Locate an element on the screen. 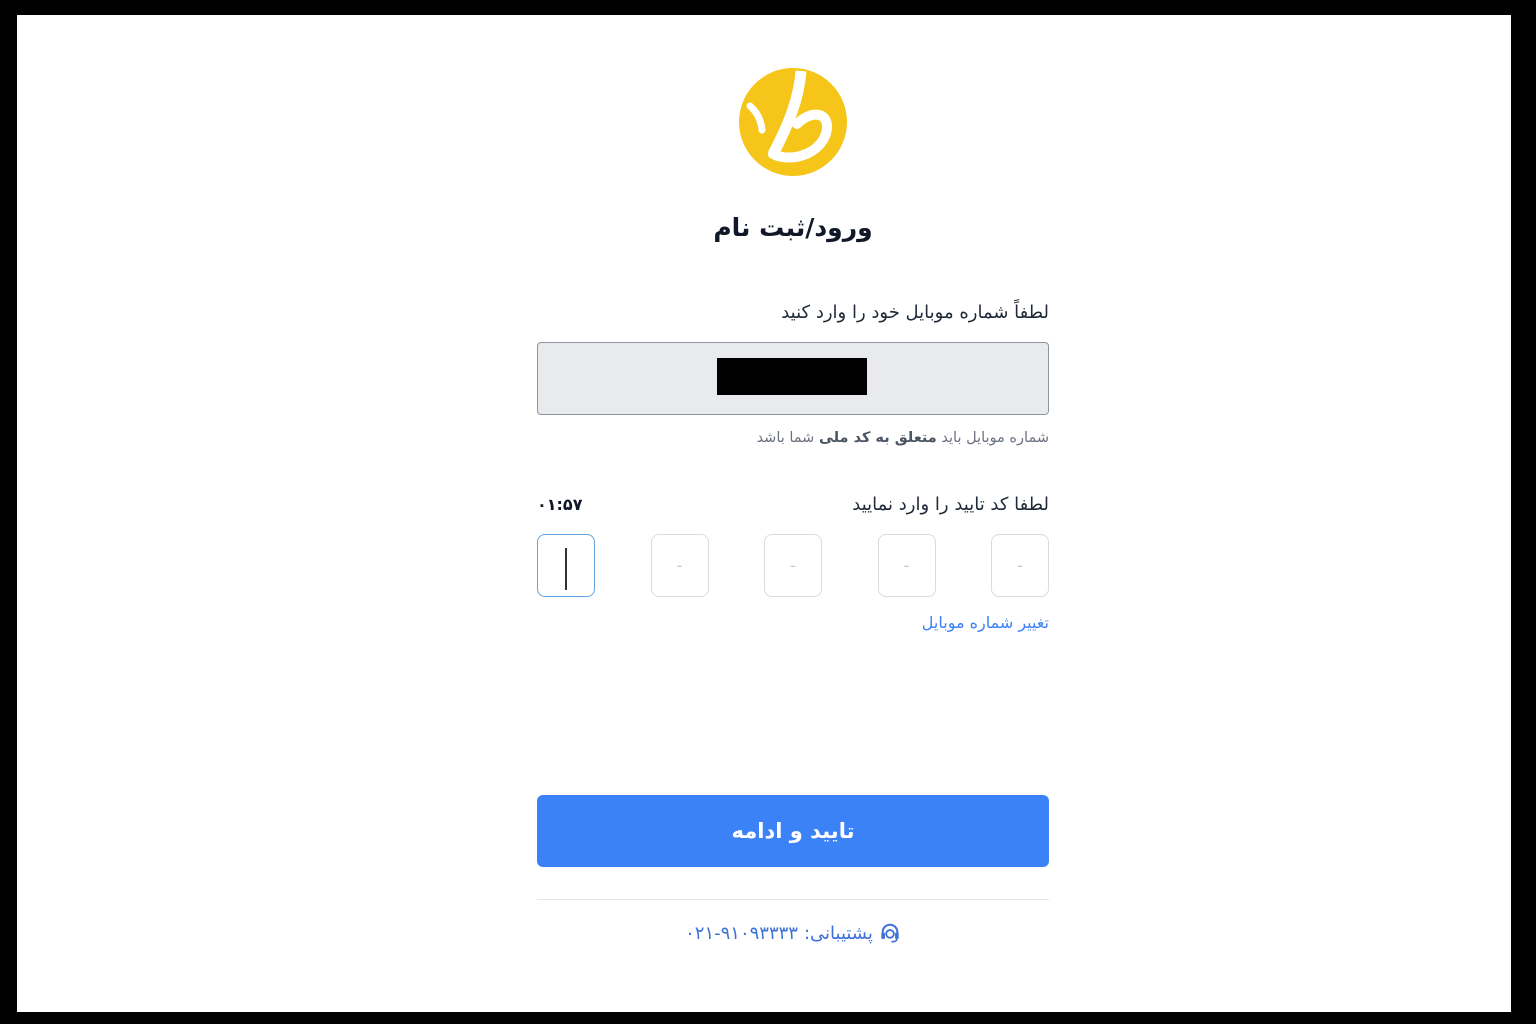 Image resolution: width=1536 pixels, height=1024 pixels. phone-hint-prefix: شماره موبایل باید is located at coordinates (995, 438).